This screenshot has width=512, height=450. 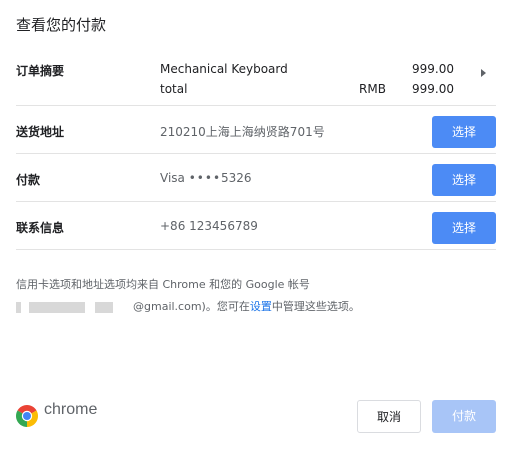 What do you see at coordinates (236, 178) in the screenshot?
I see `card-last4: 5326` at bounding box center [236, 178].